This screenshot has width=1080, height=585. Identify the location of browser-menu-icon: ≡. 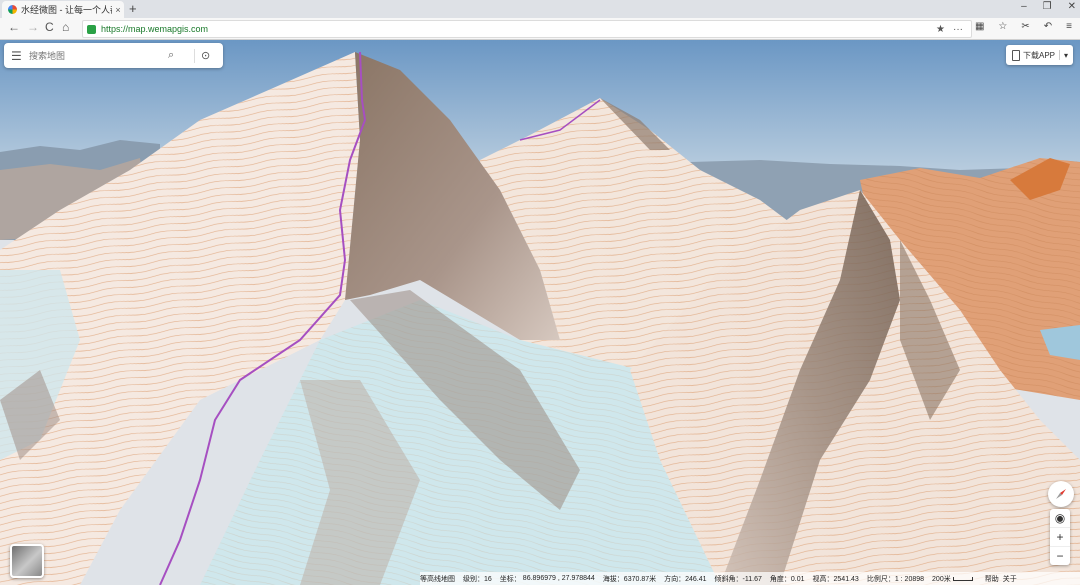
(1069, 26).